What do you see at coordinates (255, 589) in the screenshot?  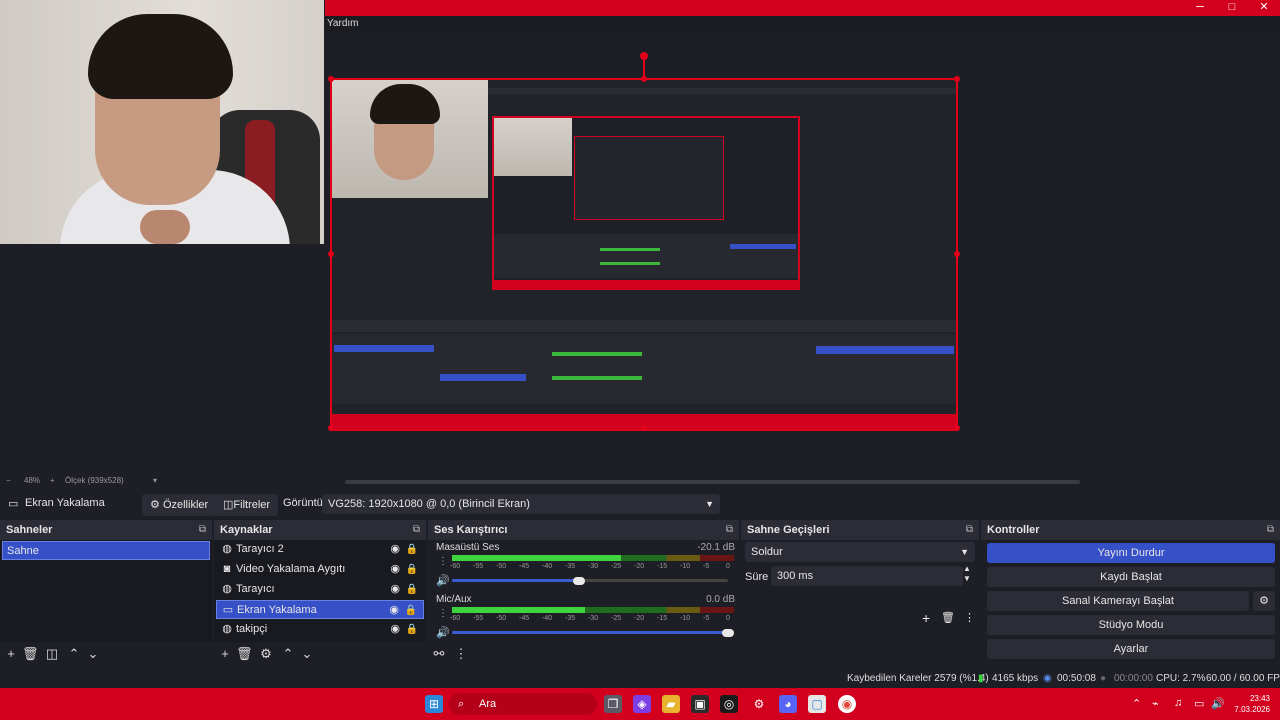 I see `source-label: Tarayıcı` at bounding box center [255, 589].